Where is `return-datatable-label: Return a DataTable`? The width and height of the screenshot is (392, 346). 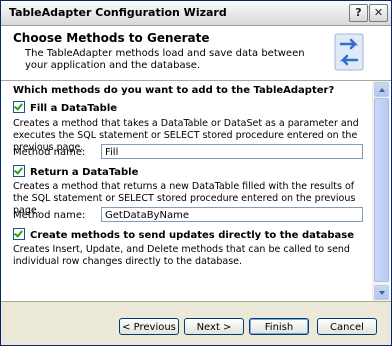 return-datatable-label: Return a DataTable is located at coordinates (84, 172).